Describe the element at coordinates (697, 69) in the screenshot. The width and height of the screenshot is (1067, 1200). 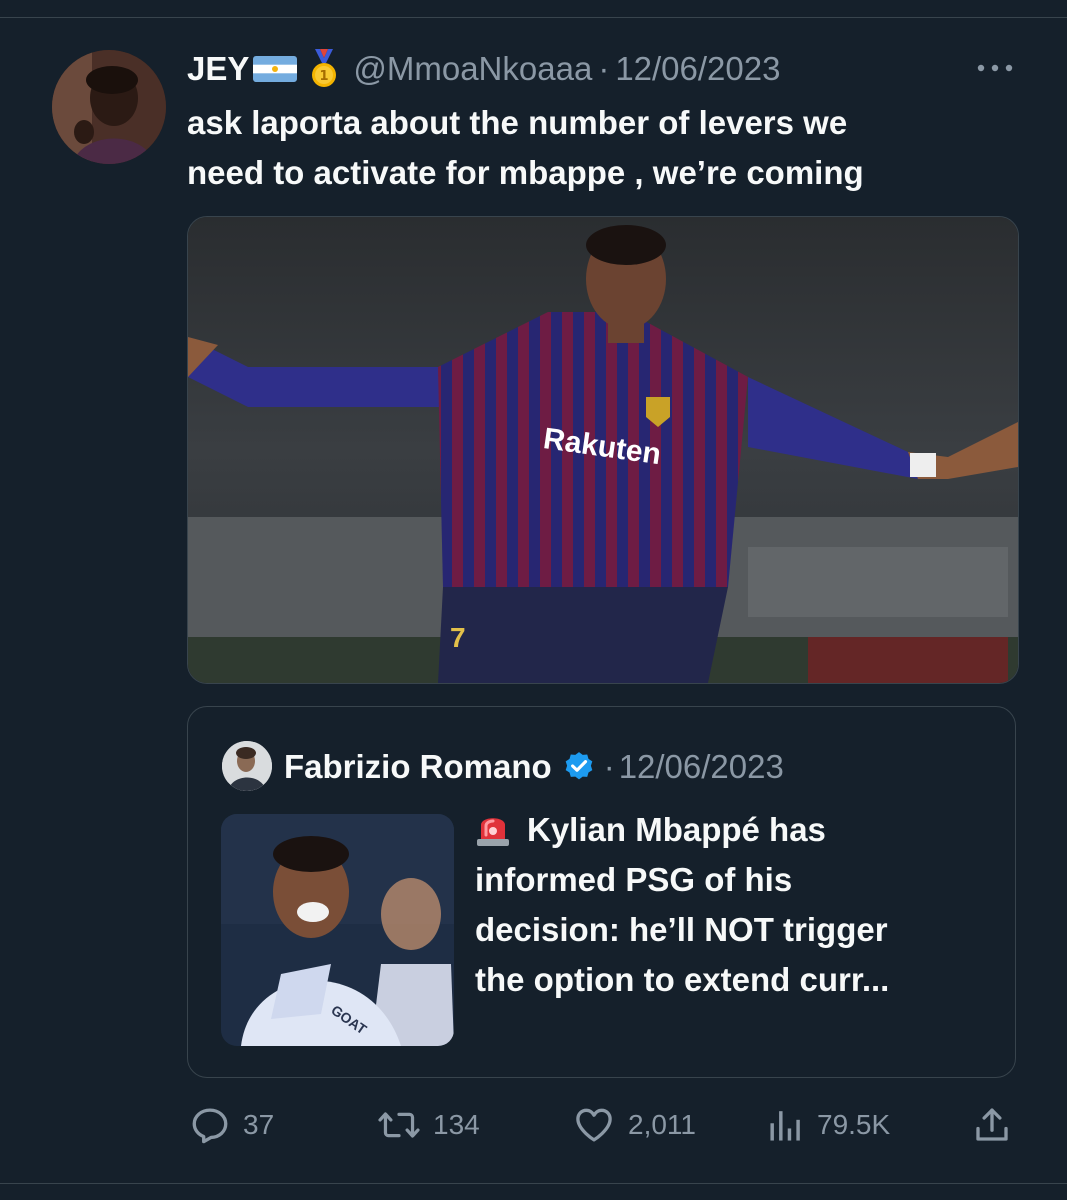
I see `tweet-date: 12/06/2023` at that location.